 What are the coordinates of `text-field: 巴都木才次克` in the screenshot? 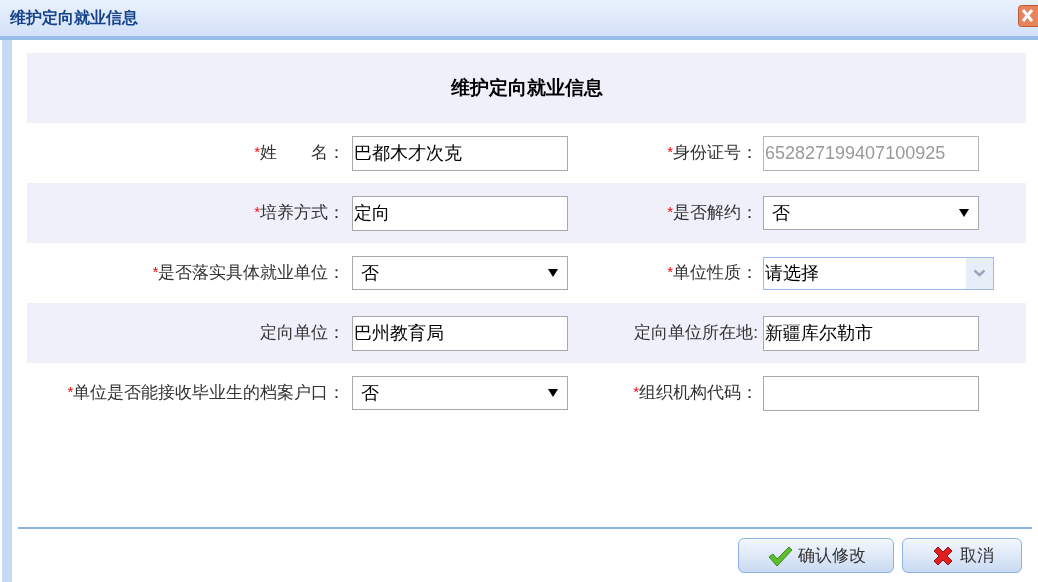 It's located at (460, 153).